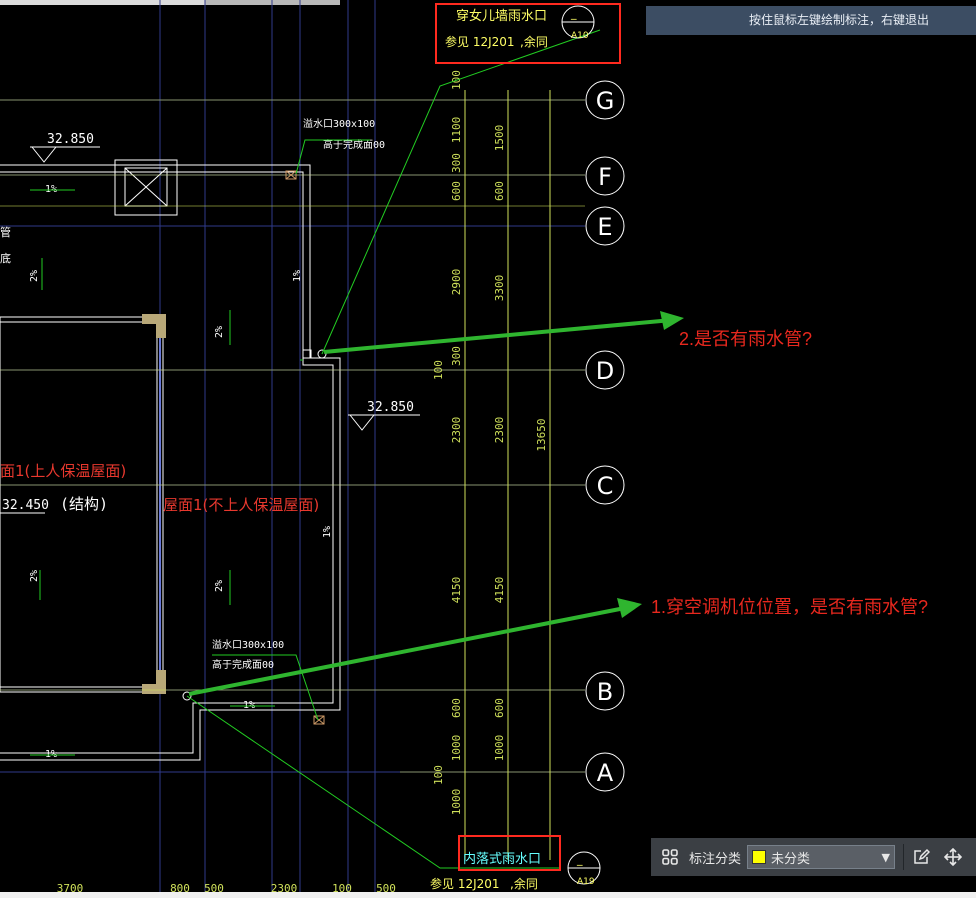  I want to click on callout-top-dash: _, so click(573, 13).